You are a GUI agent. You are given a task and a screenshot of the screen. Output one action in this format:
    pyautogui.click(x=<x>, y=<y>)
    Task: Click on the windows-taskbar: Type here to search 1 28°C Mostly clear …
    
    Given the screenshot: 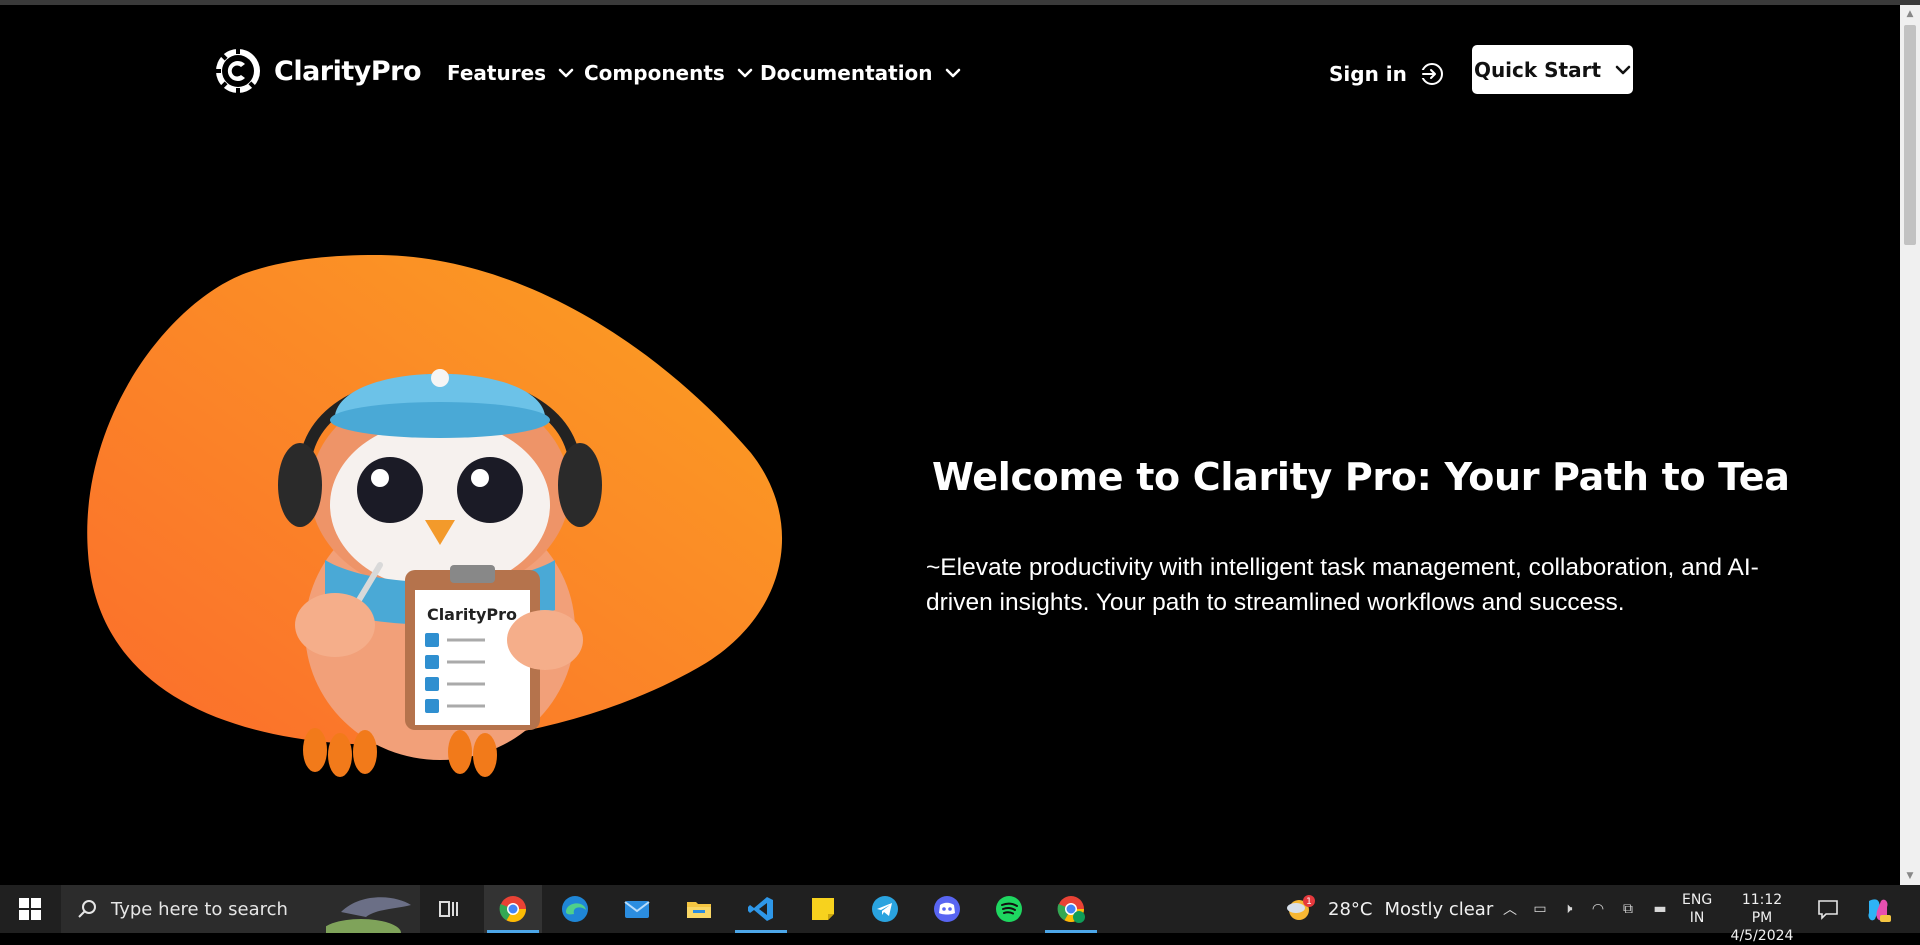 What is the action you would take?
    pyautogui.click(x=960, y=914)
    